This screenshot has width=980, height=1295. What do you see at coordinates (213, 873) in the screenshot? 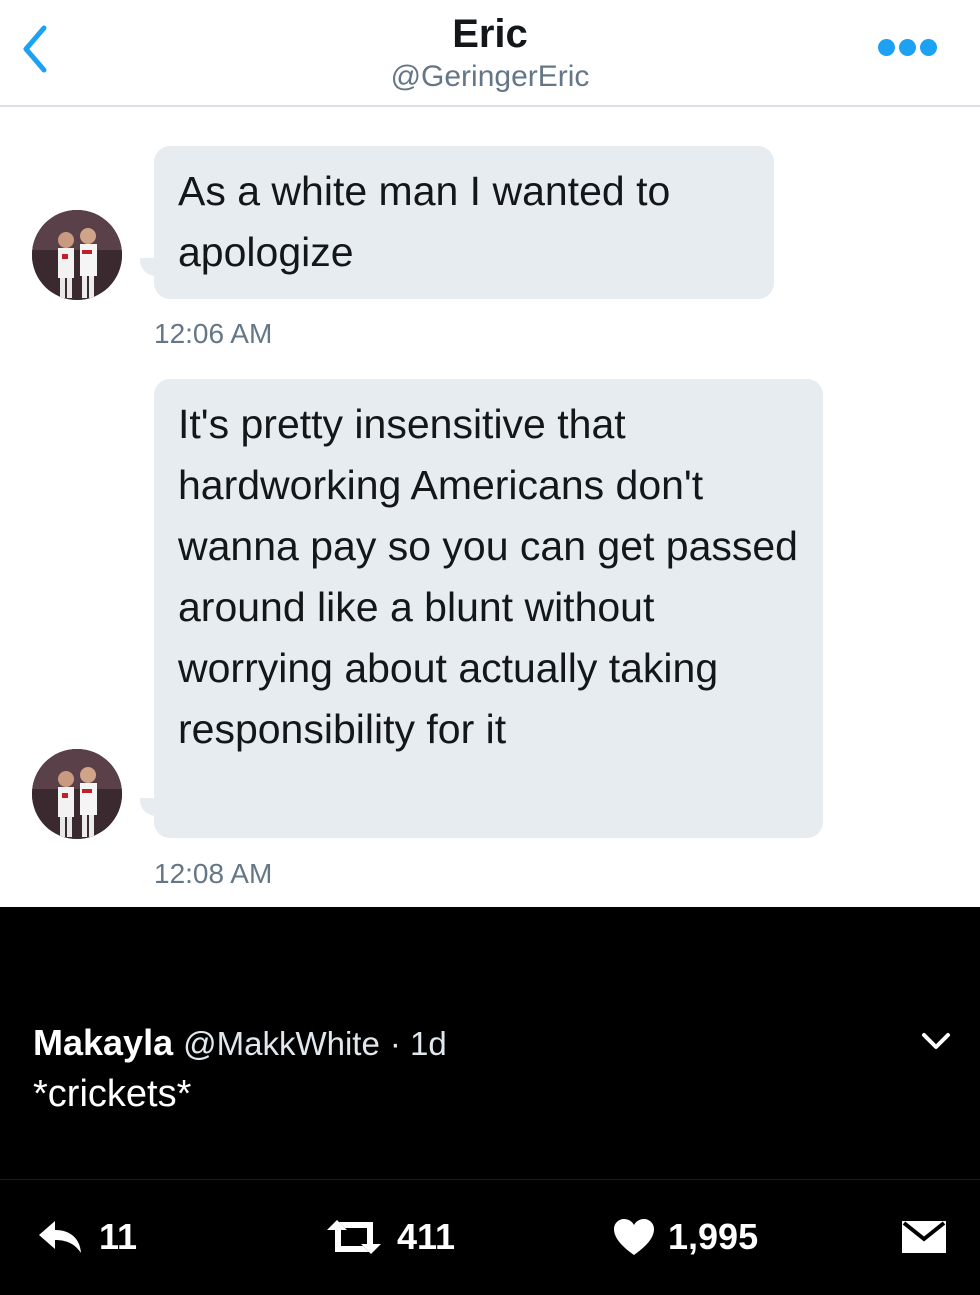
I see `message-timestamp: 12:08 AM` at bounding box center [213, 873].